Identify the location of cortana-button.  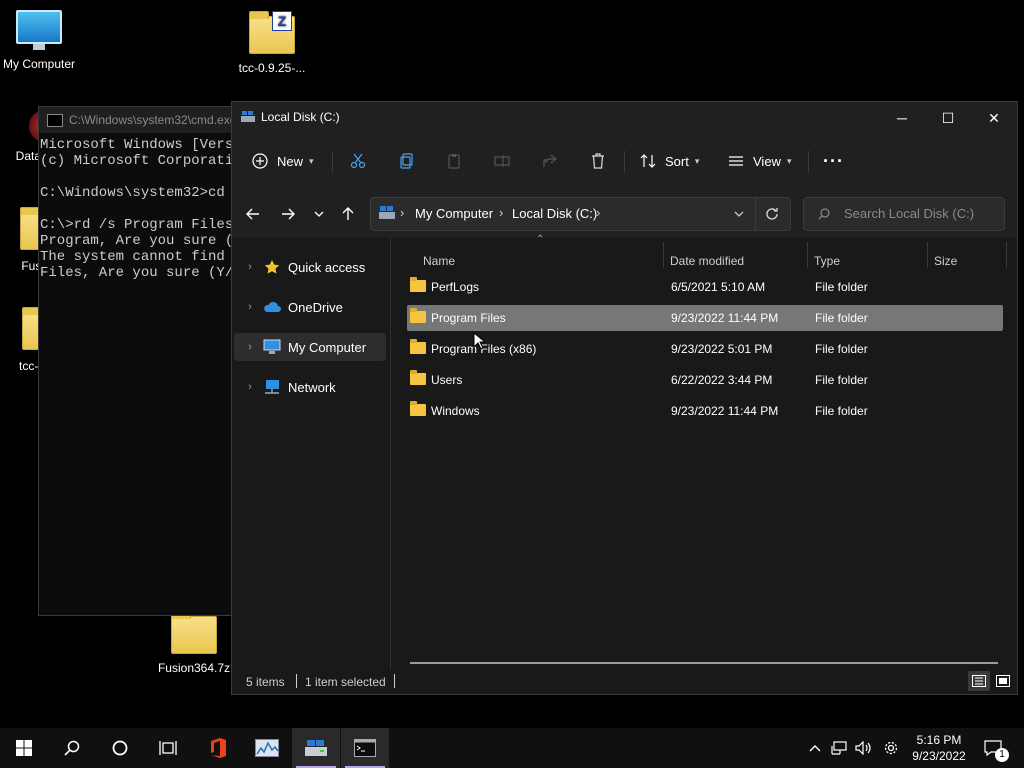
(120, 748).